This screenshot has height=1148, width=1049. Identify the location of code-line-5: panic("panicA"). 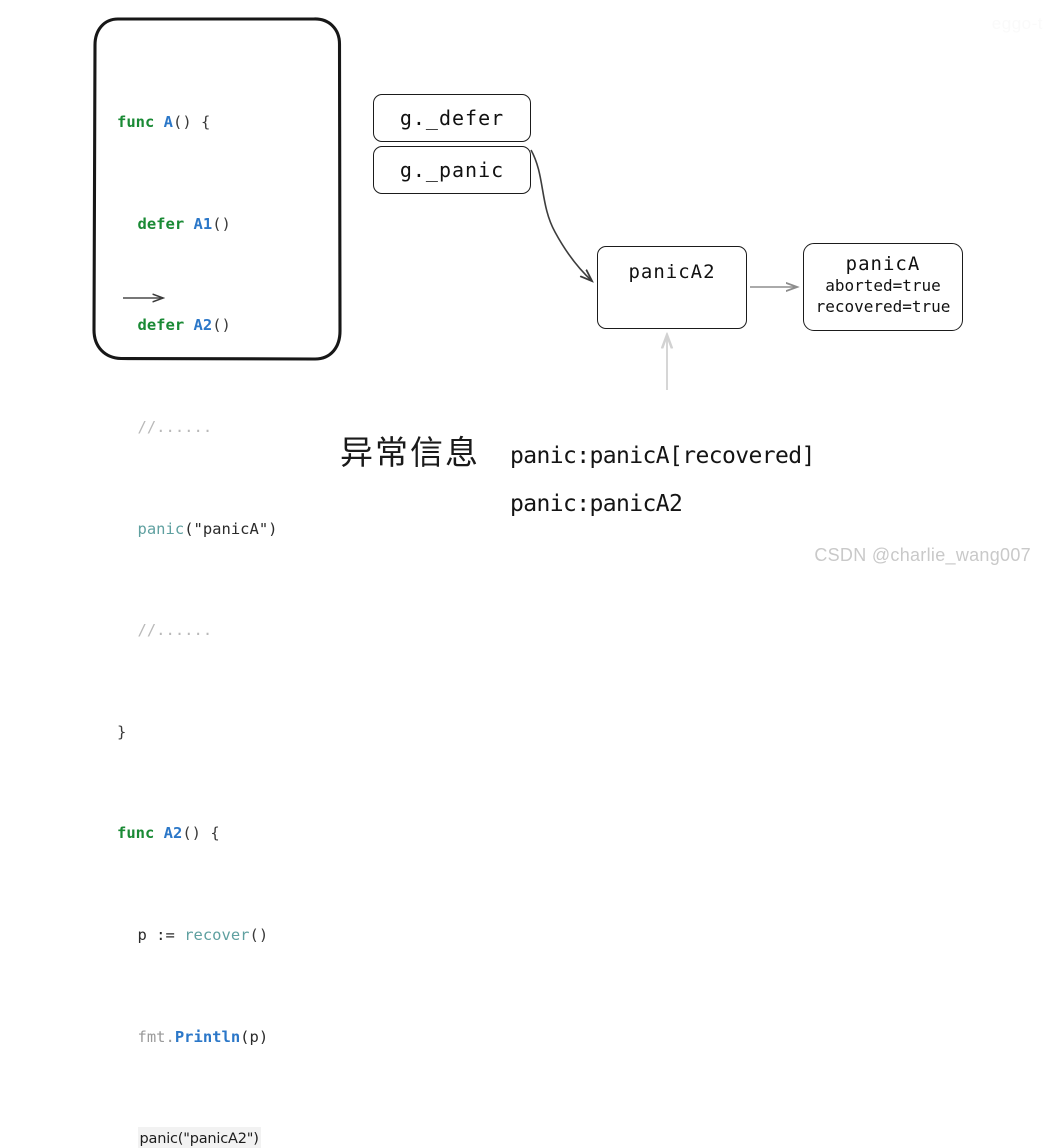
(222, 529).